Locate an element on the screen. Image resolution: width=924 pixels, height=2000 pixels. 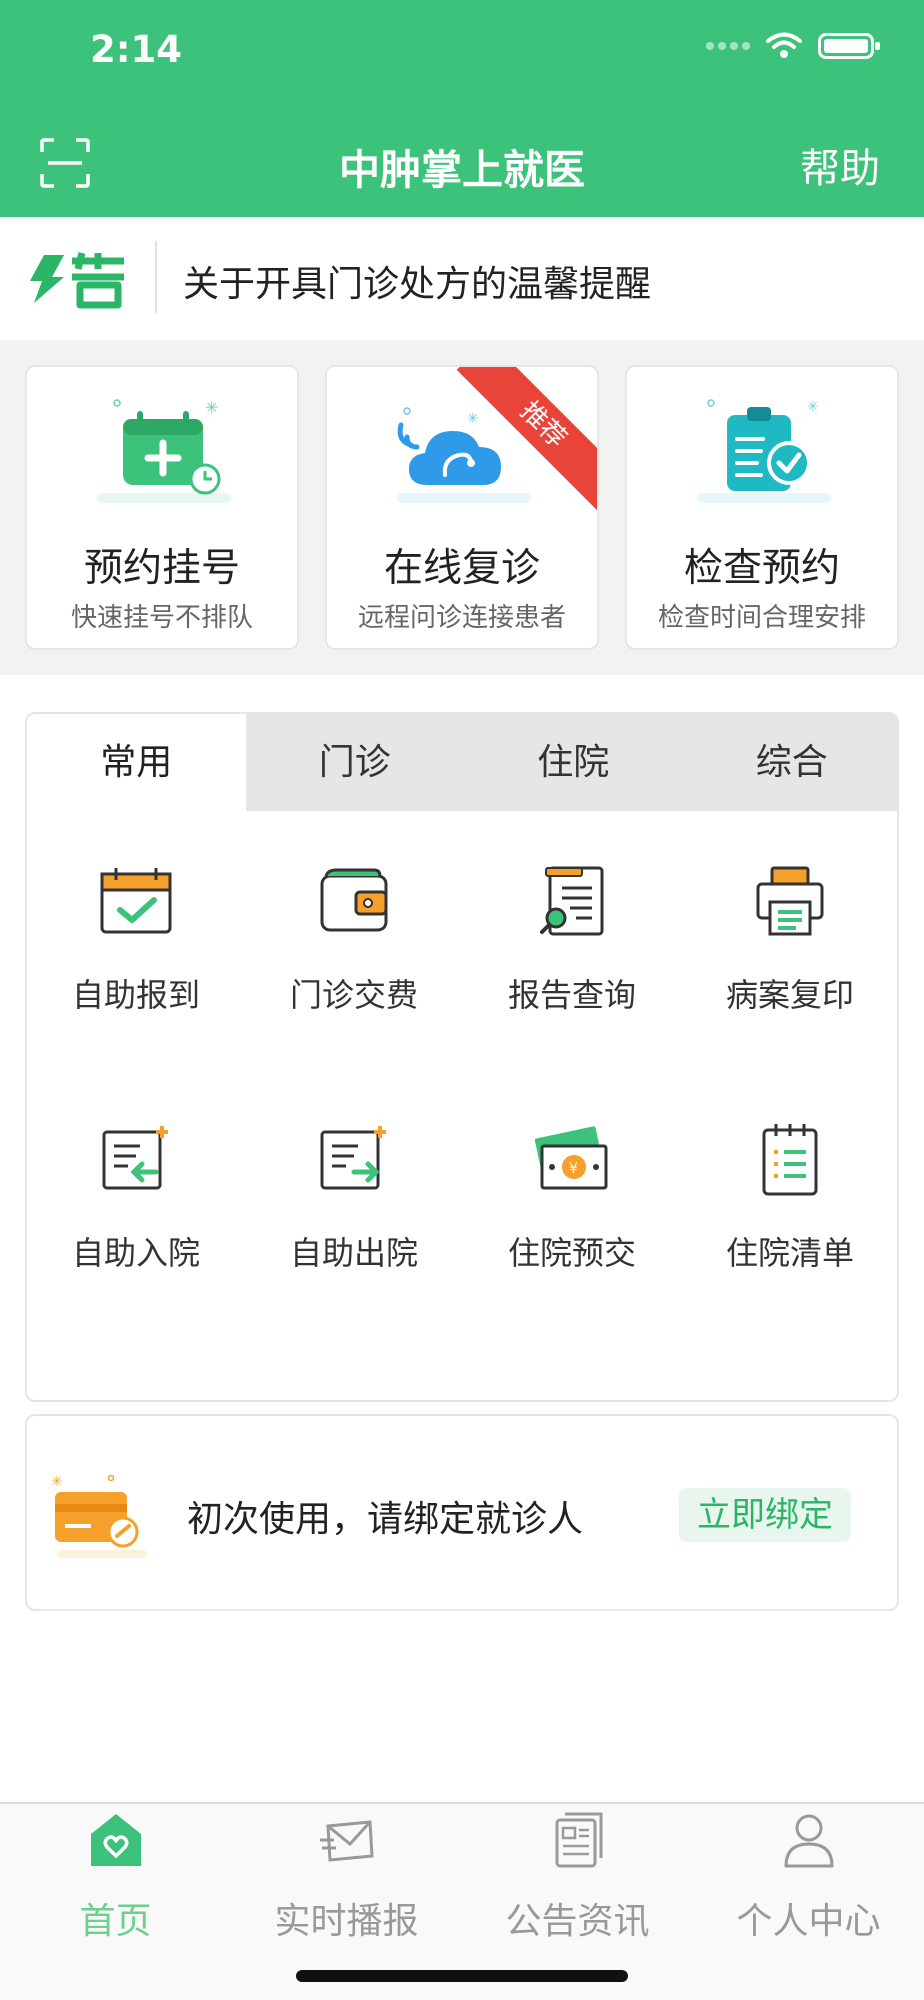
nav-label: 实时播报 is located at coordinates (346, 1921).